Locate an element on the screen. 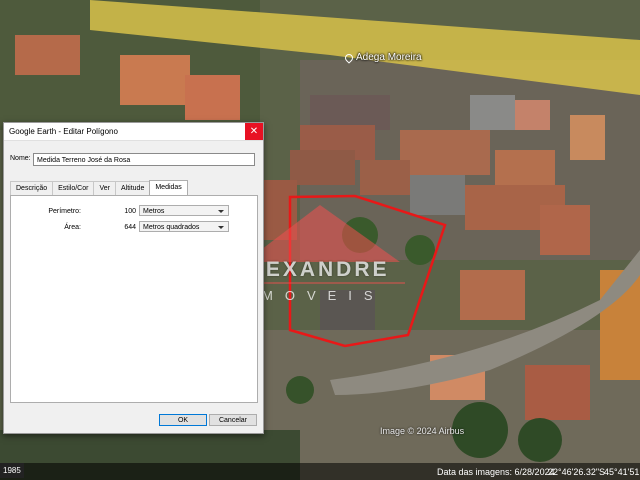 This screenshot has height=480, width=640. watermark-subtext: MOVEIS is located at coordinates (323, 295).